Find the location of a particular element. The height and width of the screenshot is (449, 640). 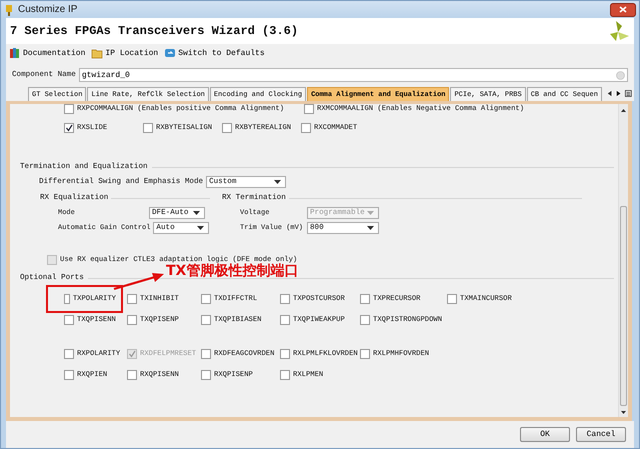

toolbar-button: Documentation is located at coordinates (47, 53).